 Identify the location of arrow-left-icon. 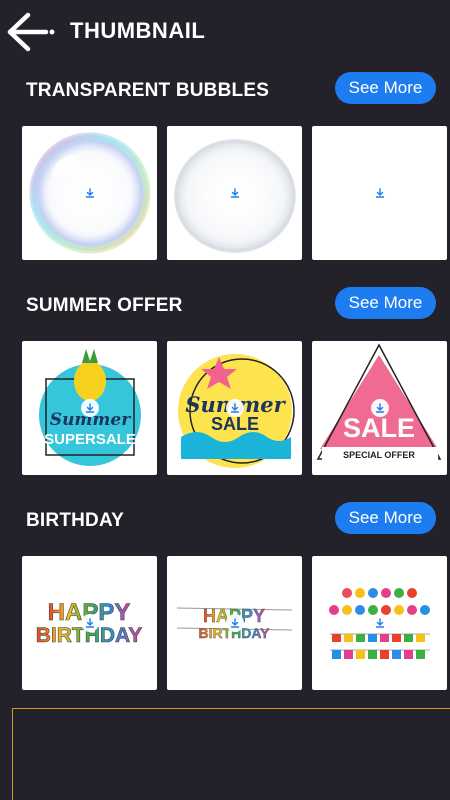
(31, 32).